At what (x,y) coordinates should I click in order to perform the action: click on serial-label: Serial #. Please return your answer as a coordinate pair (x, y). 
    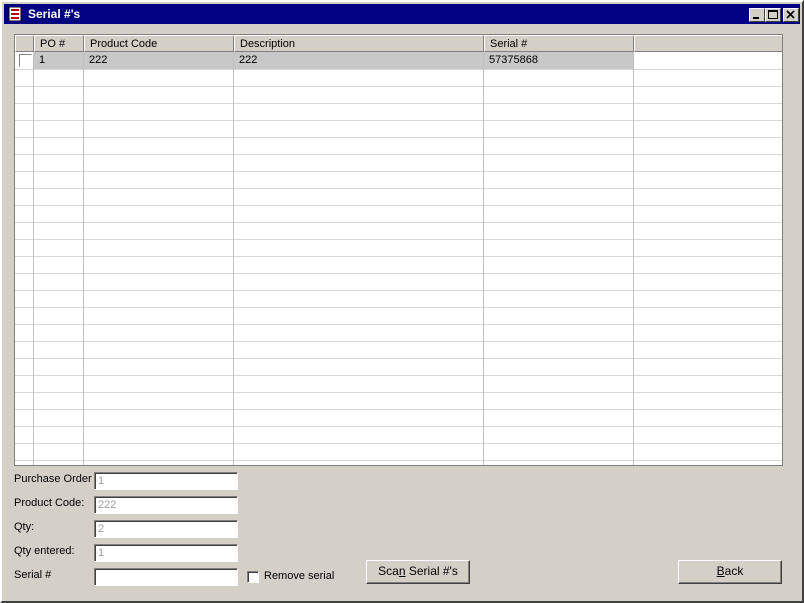
    Looking at the image, I should click on (33, 575).